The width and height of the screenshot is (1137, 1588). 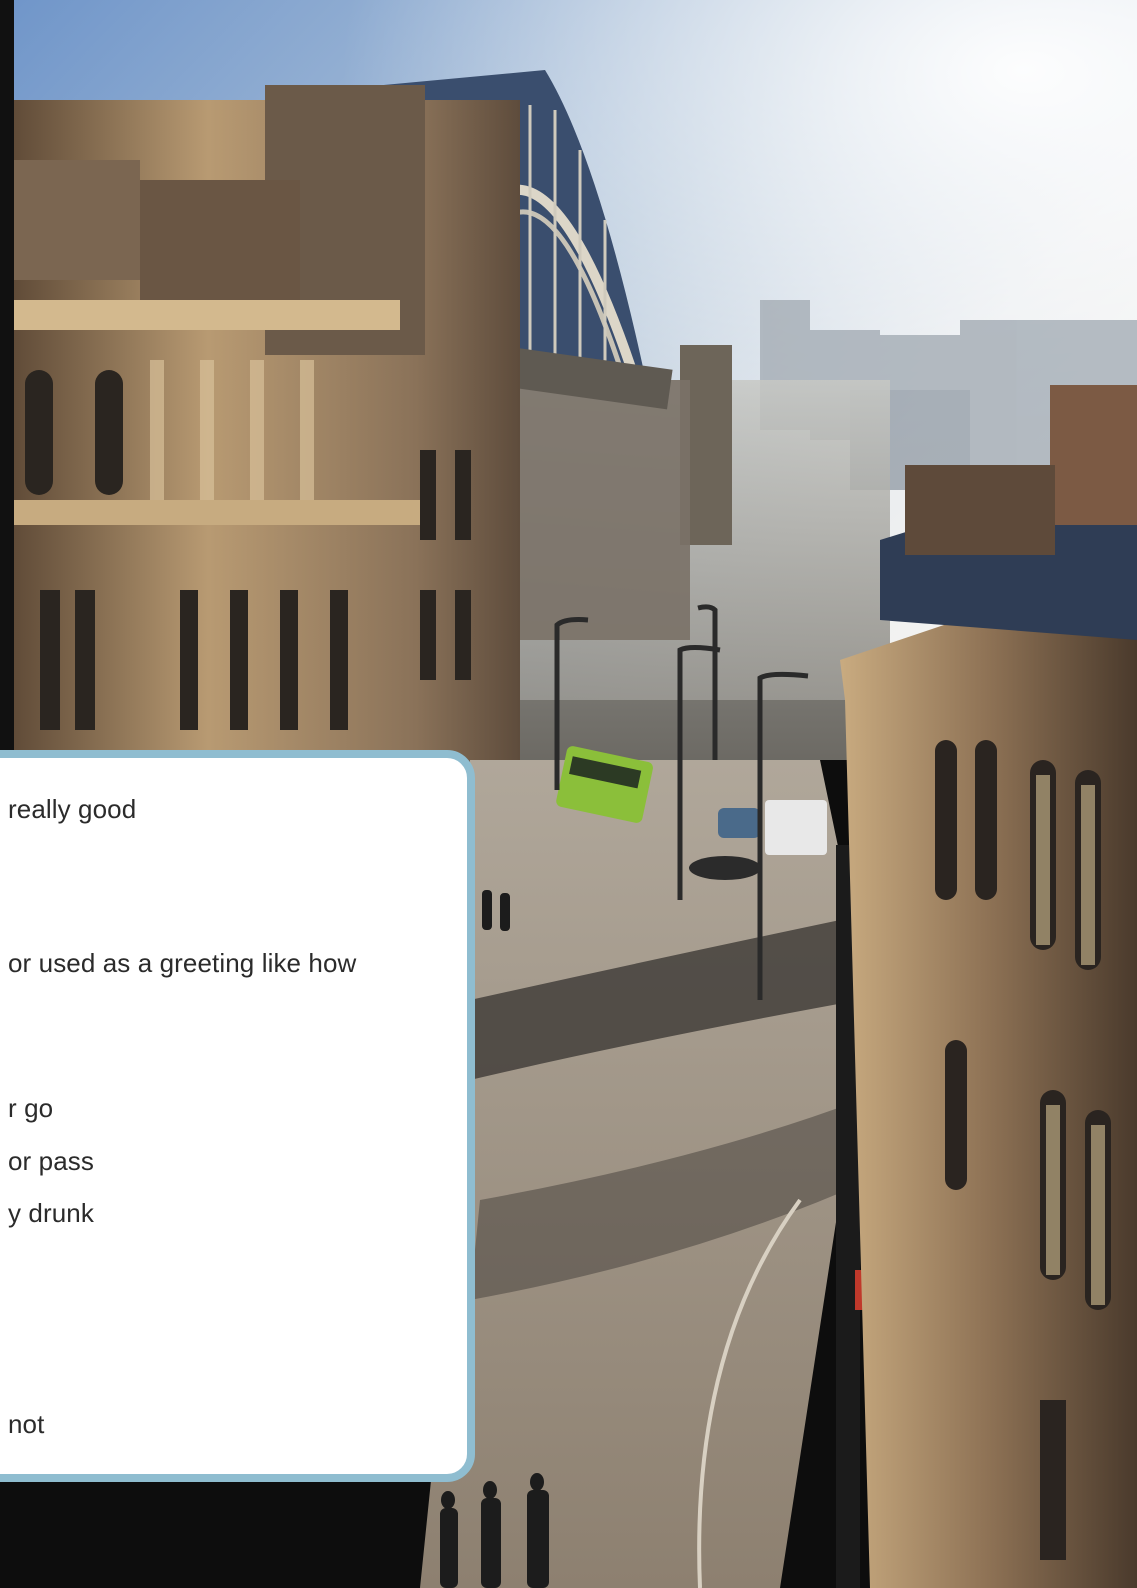 What do you see at coordinates (31, 1108) in the screenshot?
I see `card-line-3: r go` at bounding box center [31, 1108].